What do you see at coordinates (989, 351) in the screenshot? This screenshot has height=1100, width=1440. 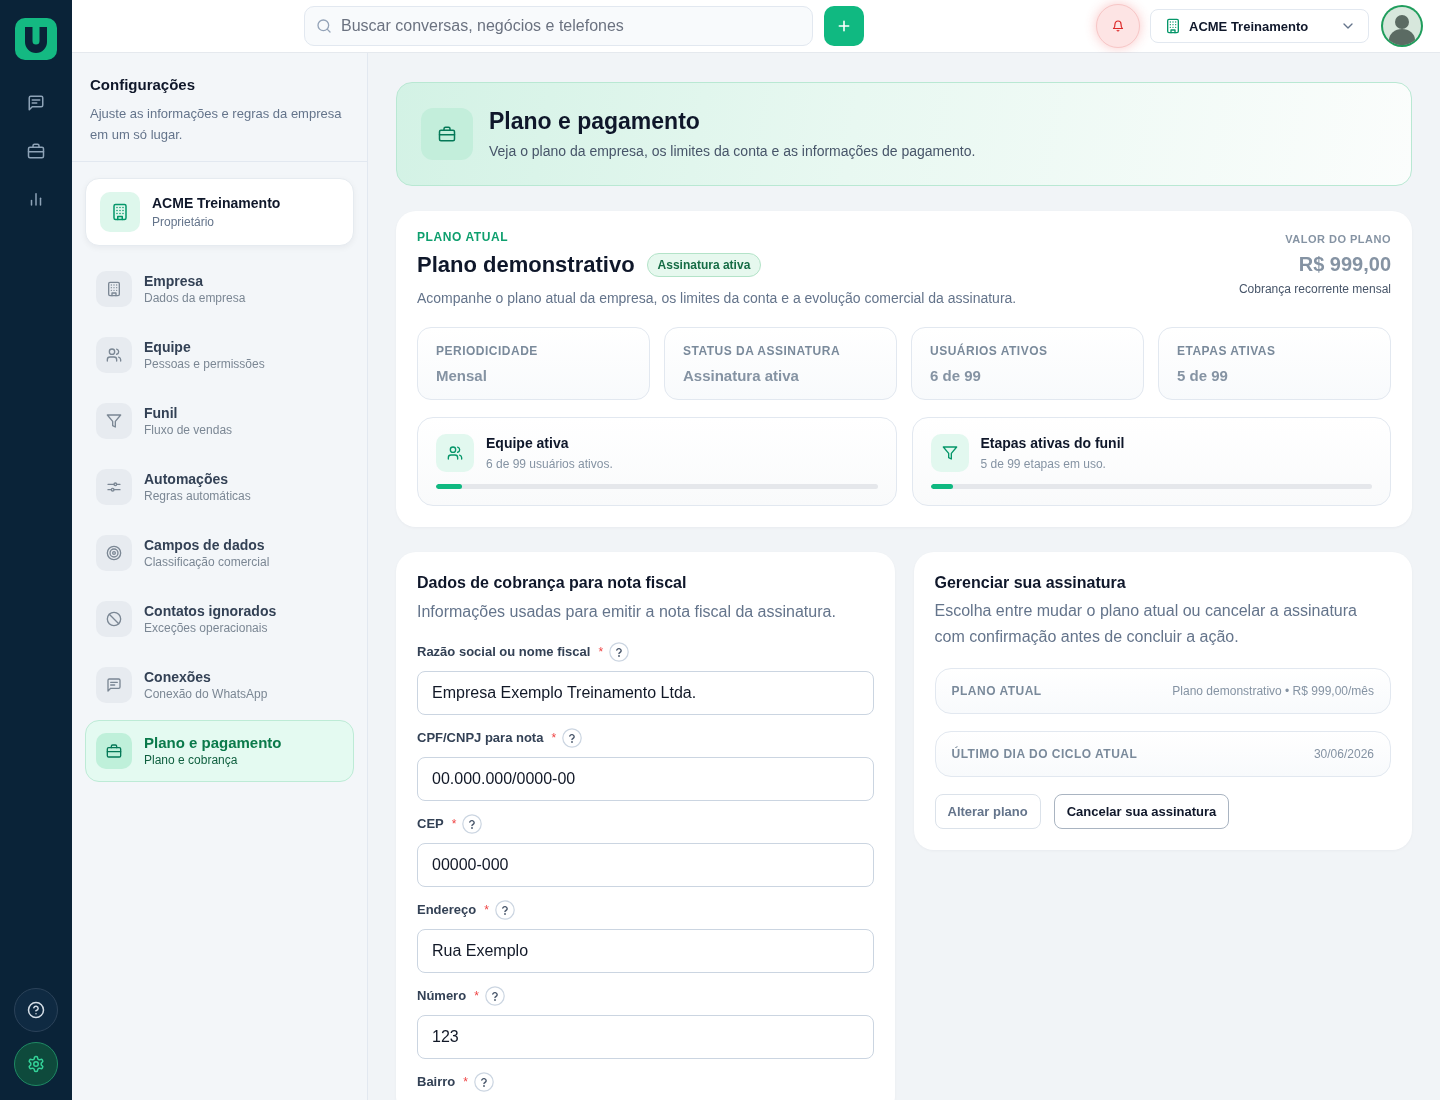 I see `stat-label: USUÁRIOS ATIVOS` at bounding box center [989, 351].